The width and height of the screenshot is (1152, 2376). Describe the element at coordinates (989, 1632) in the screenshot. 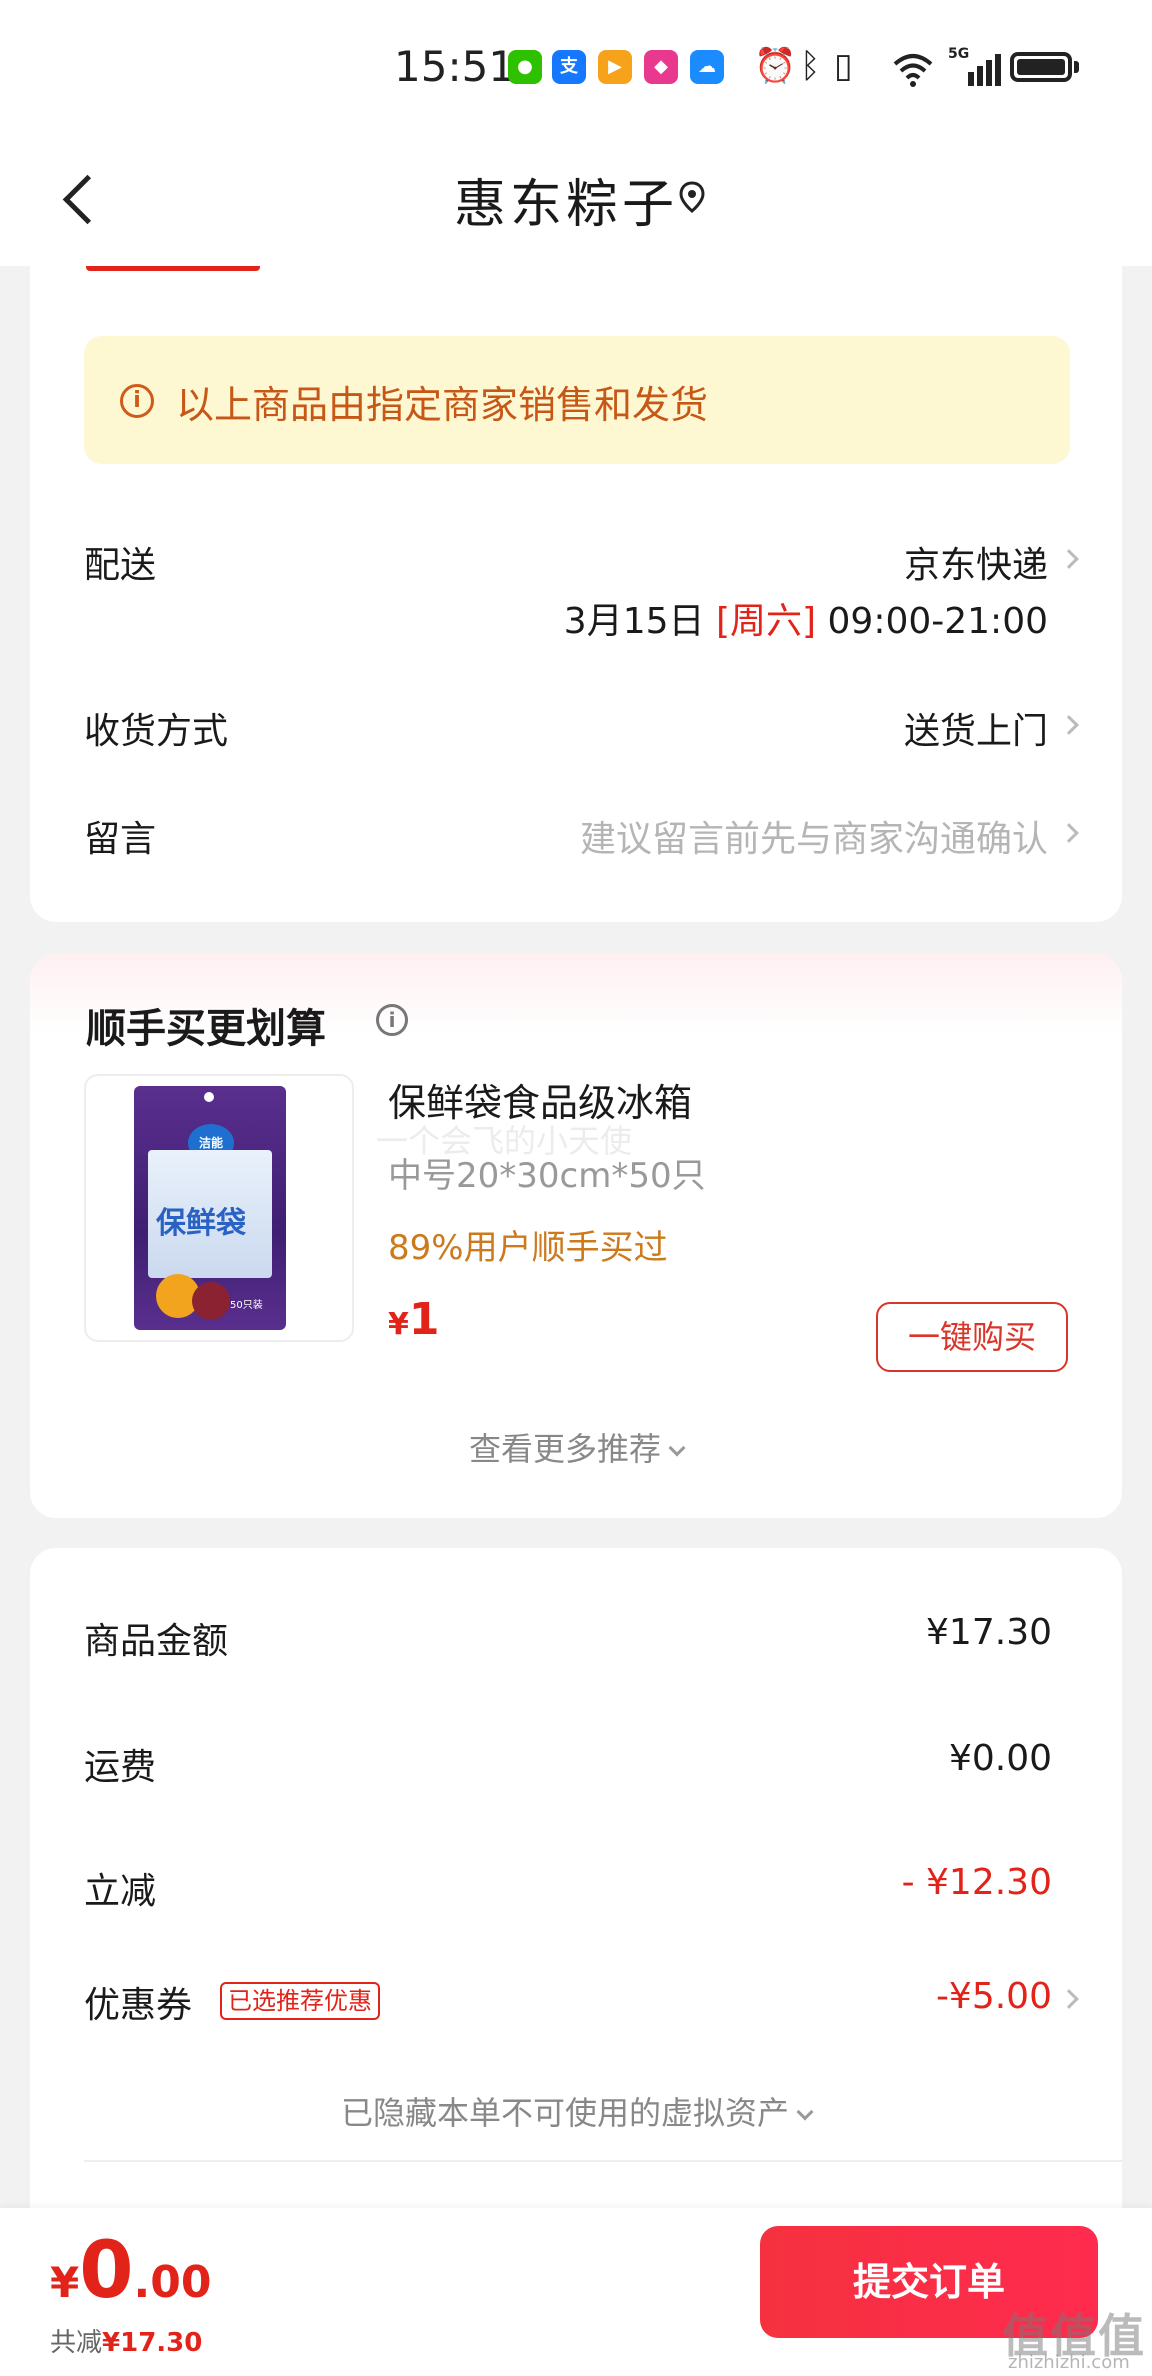

I see `goods-amount-value: ¥17.30` at that location.